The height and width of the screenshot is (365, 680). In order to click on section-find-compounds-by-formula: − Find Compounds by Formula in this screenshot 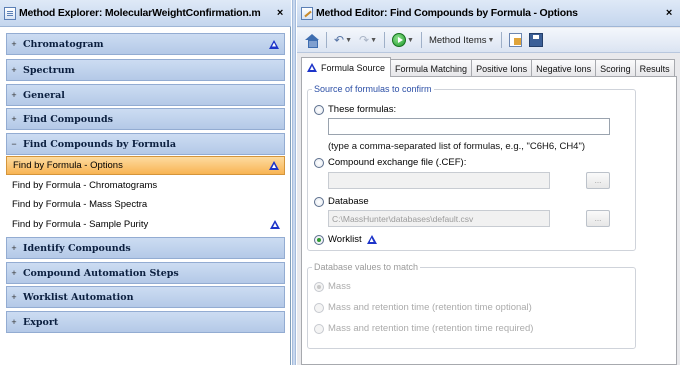, I will do `click(145, 144)`.